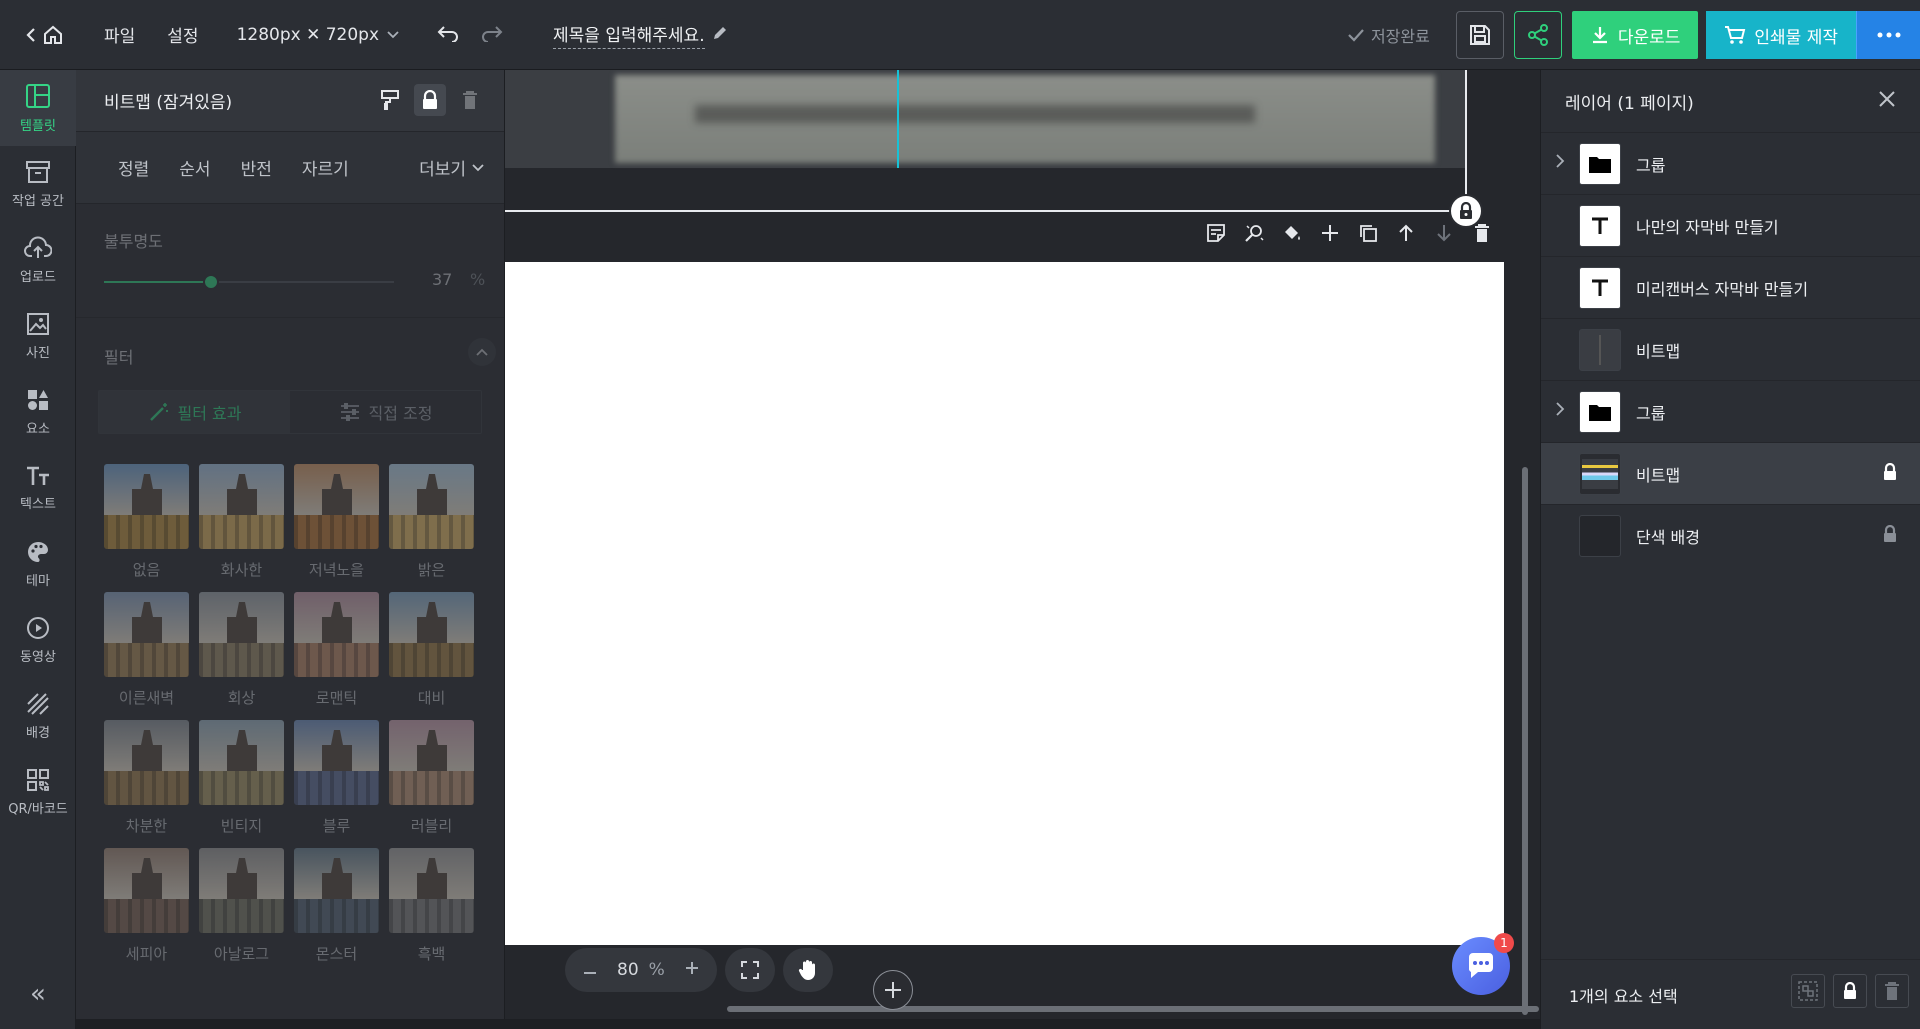  What do you see at coordinates (1850, 991) in the screenshot?
I see `lock-selection-button` at bounding box center [1850, 991].